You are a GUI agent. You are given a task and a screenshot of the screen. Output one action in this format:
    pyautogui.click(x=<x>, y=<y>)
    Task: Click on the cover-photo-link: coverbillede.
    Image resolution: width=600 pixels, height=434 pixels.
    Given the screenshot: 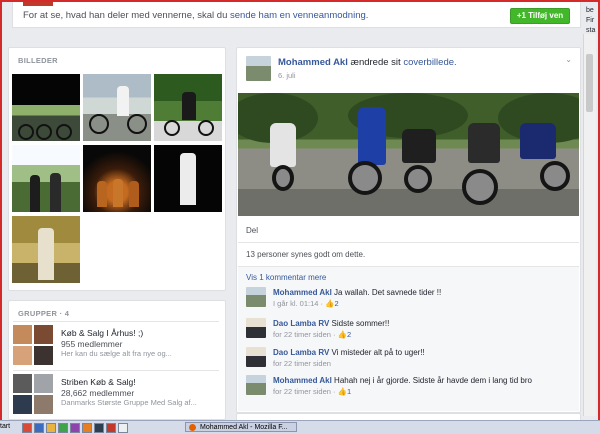 What is the action you would take?
    pyautogui.click(x=429, y=62)
    